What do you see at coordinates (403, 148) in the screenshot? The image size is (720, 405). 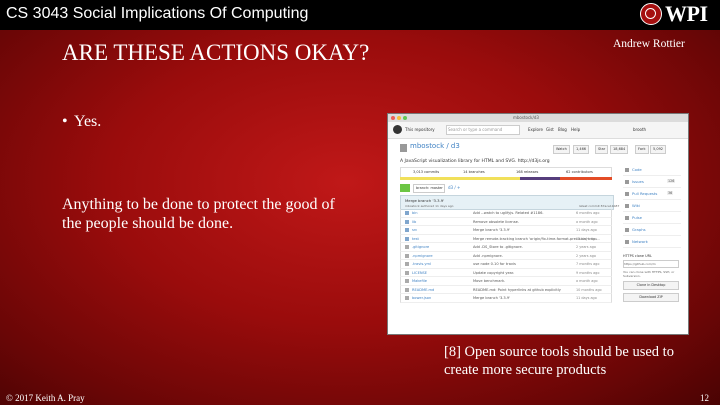 I see `repo-icon` at bounding box center [403, 148].